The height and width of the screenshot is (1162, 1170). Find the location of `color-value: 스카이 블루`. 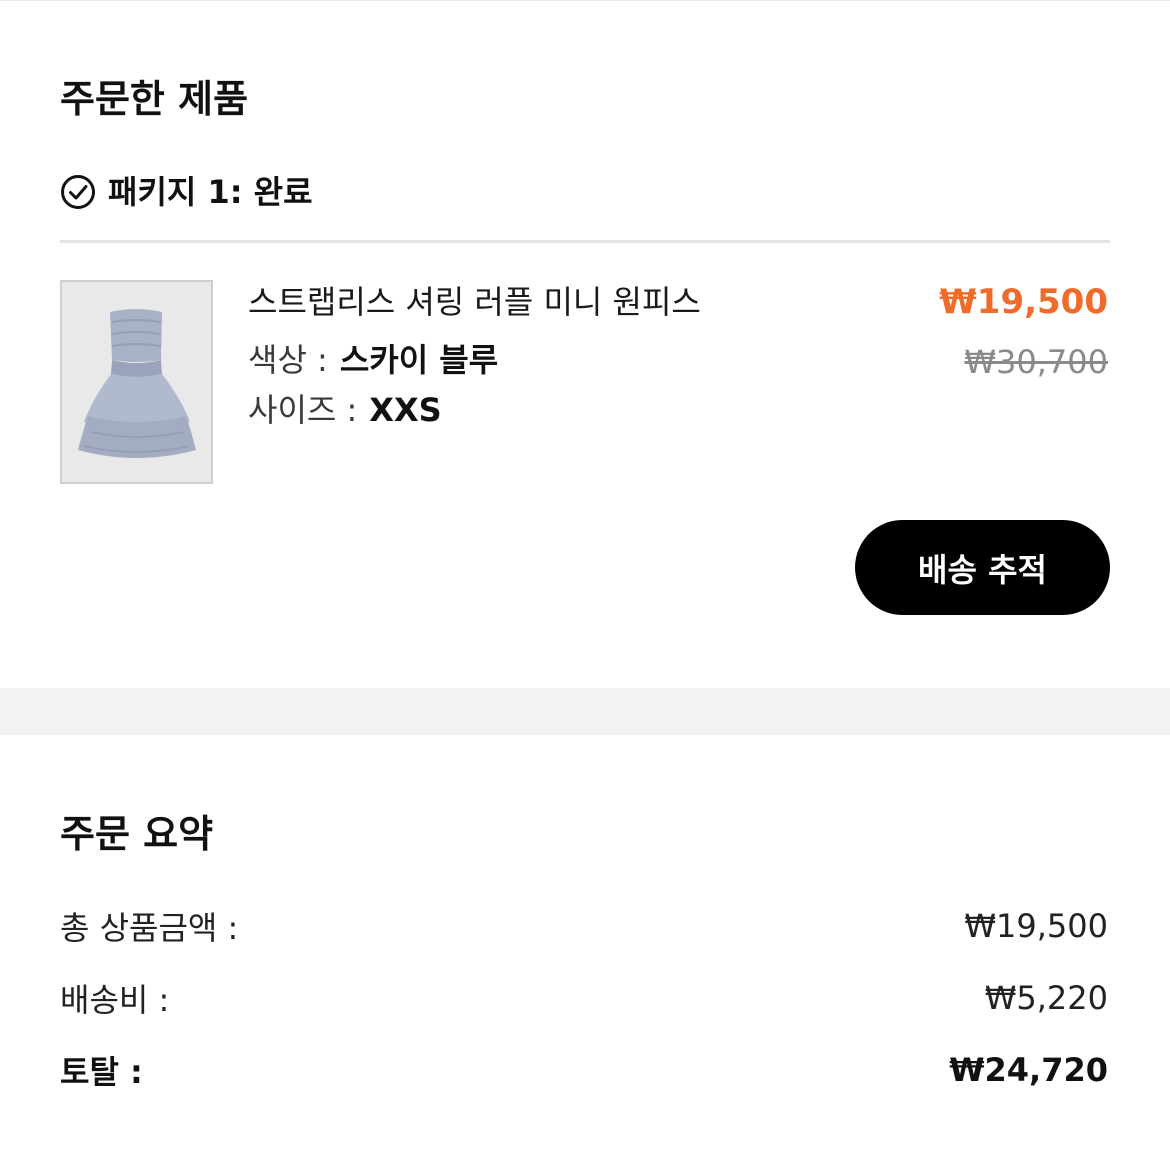

color-value: 스카이 블루 is located at coordinates (419, 360).